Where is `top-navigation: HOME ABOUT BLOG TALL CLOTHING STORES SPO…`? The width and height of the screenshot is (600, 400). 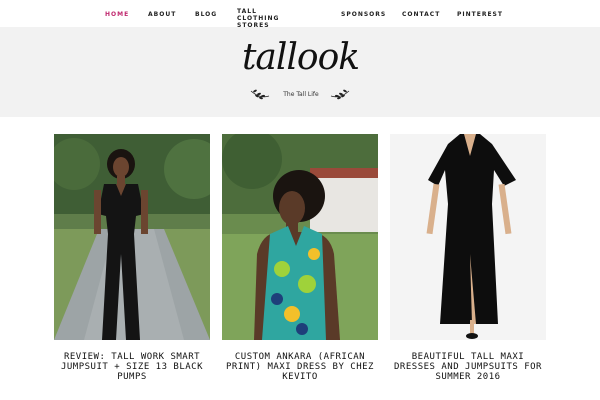
top-navigation: HOME ABOUT BLOG TALL CLOTHING STORES SPO… is located at coordinates (300, 15).